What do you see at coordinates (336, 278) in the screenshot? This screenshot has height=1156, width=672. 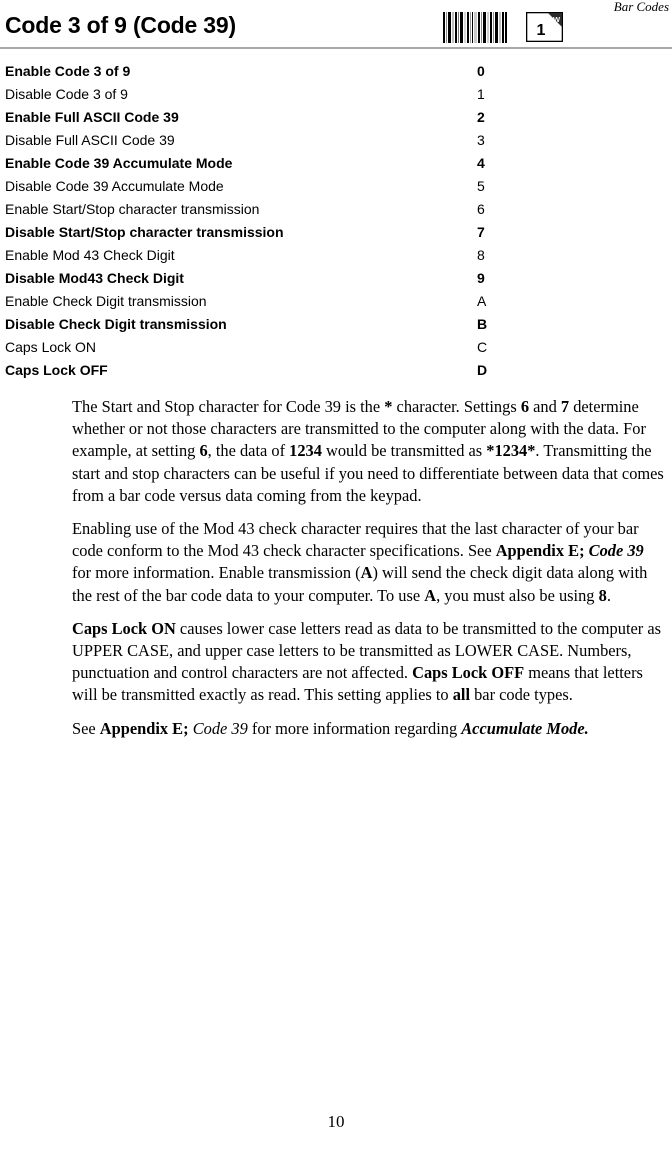 I see `table-row: Disable Mod43 Check Digit 9` at bounding box center [336, 278].